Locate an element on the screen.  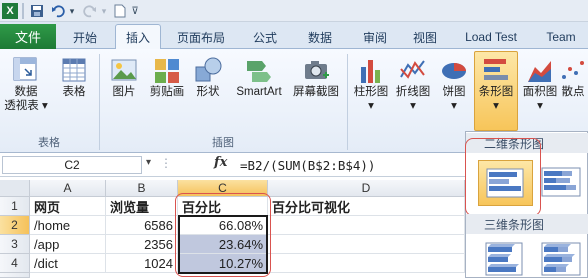
3d-stacked-bar-option is located at coordinates (562, 257).